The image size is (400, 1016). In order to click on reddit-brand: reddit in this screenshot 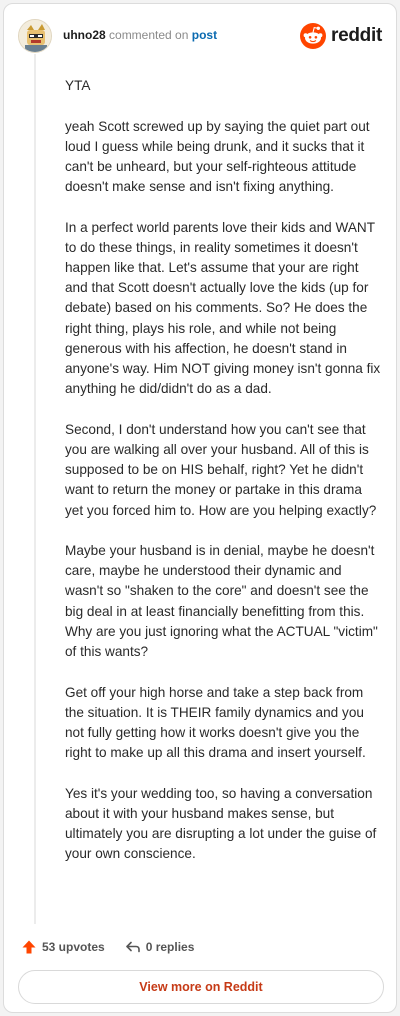, I will do `click(341, 36)`.